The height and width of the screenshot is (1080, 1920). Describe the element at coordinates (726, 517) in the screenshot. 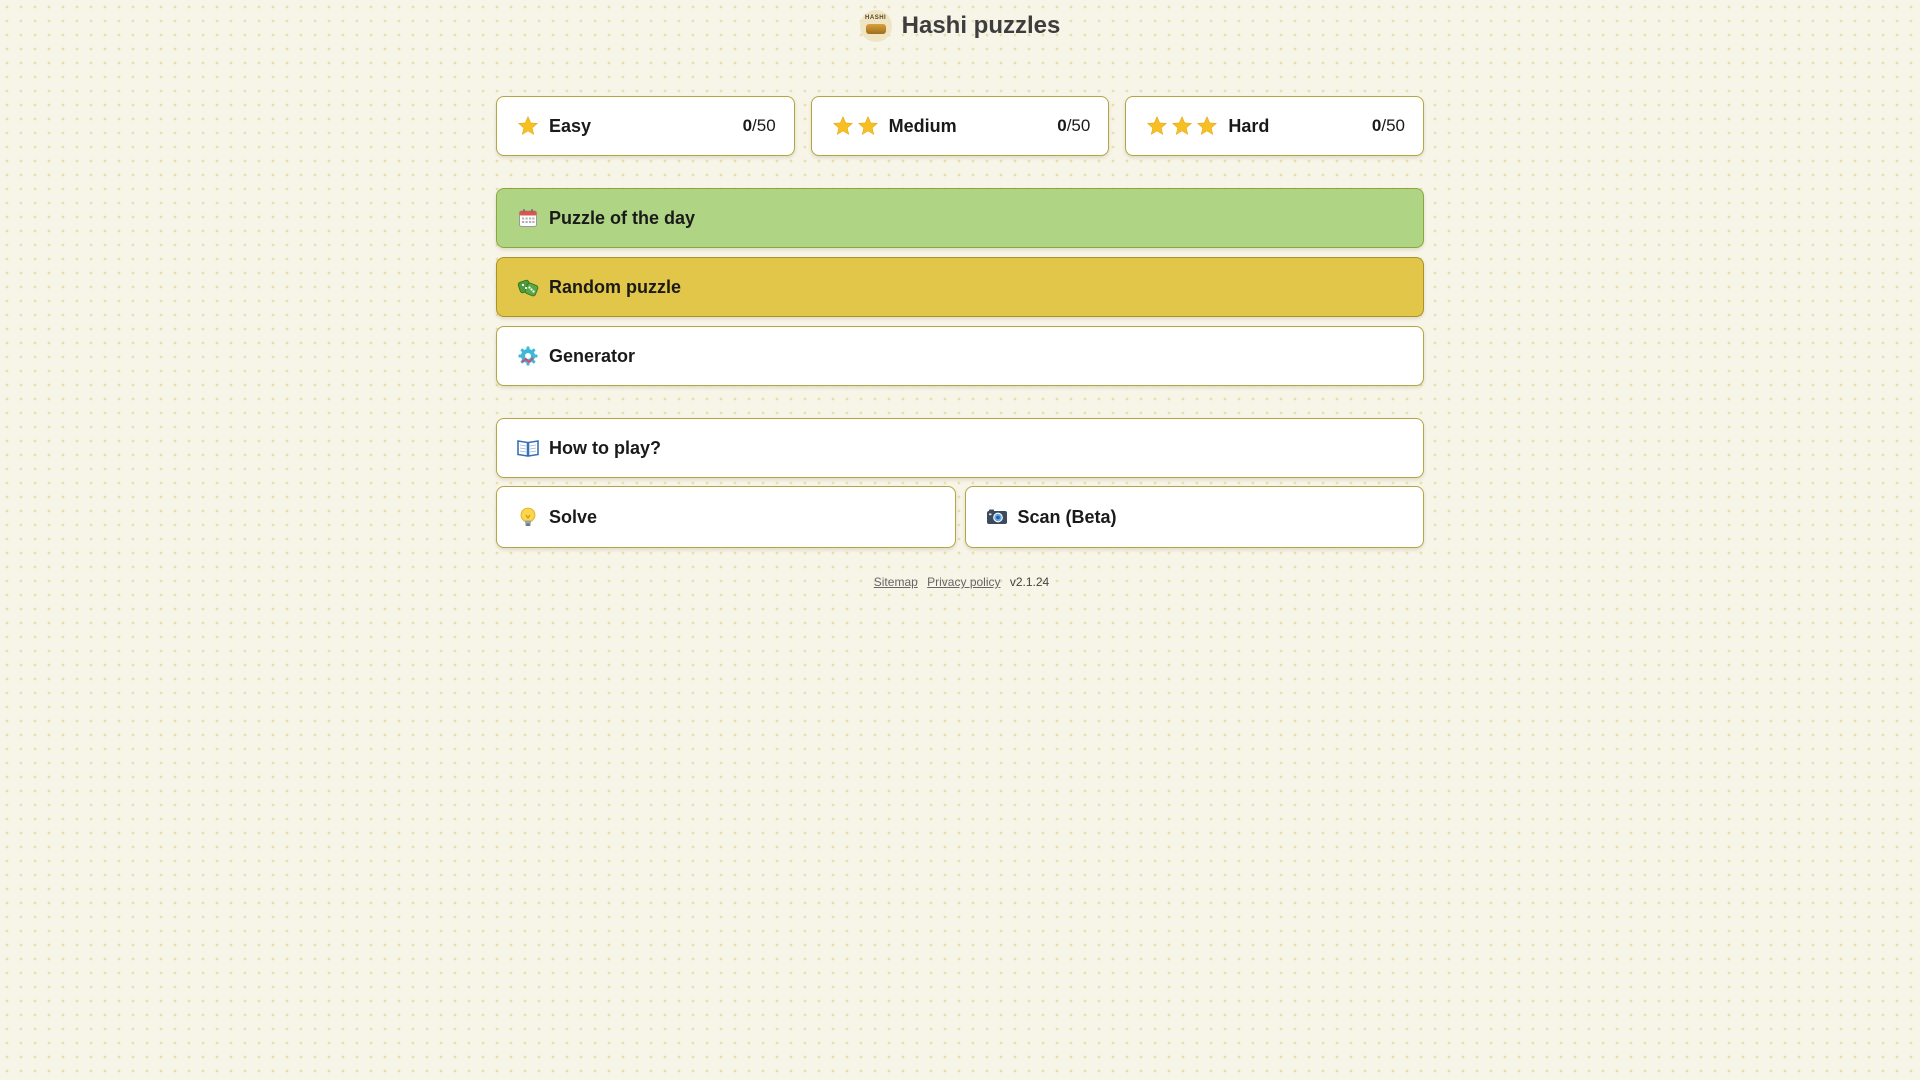

I see `solve-button: Solve` at that location.